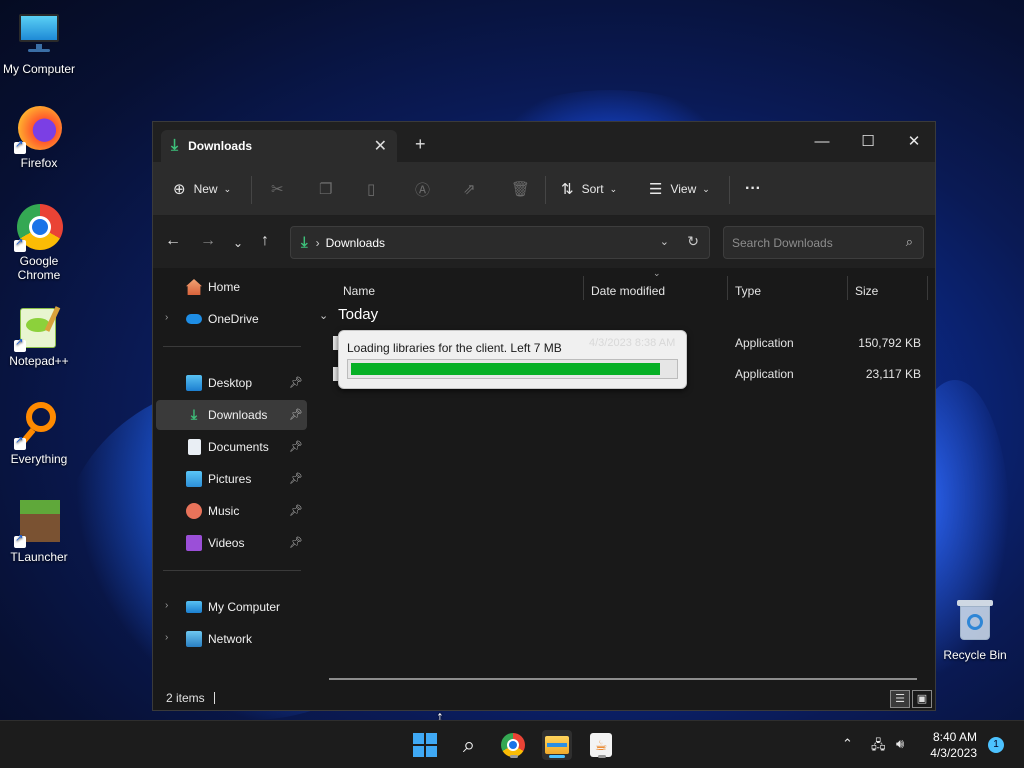 Image resolution: width=1024 pixels, height=768 pixels. Describe the element at coordinates (847, 744) in the screenshot. I see `show-hidden-icons-chevron-icon: ⌃` at that location.